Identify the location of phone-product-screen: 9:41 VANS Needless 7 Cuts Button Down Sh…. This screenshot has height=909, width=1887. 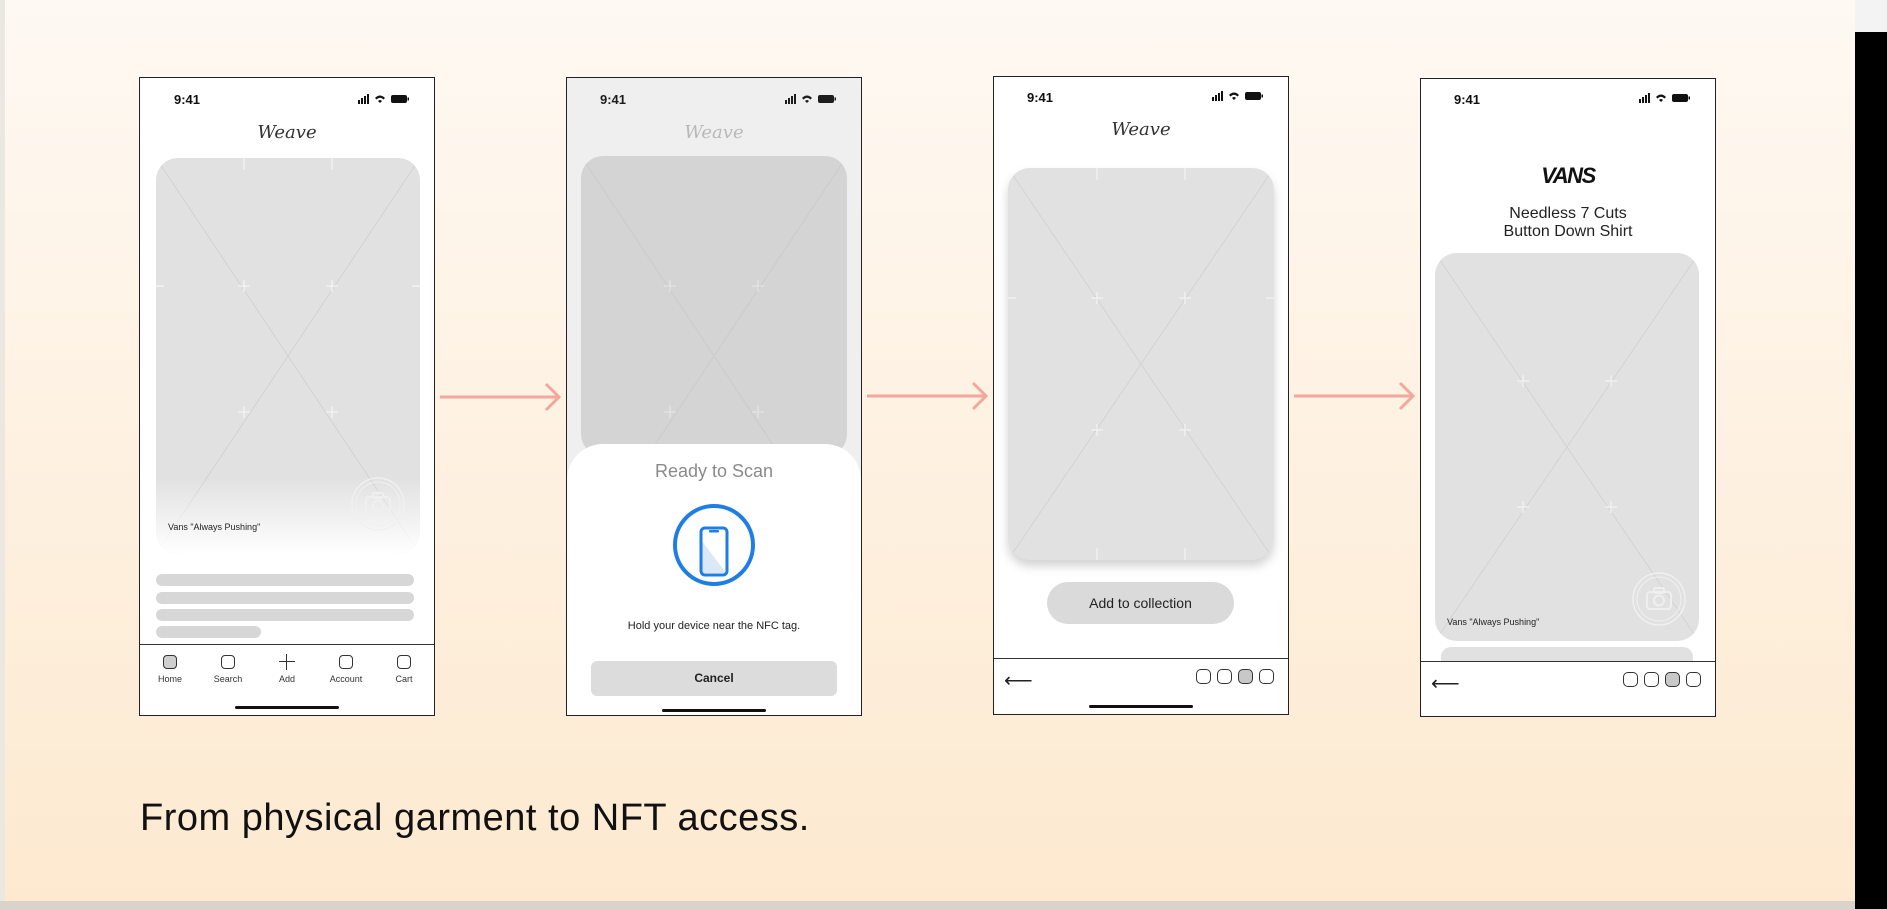
(1568, 397).